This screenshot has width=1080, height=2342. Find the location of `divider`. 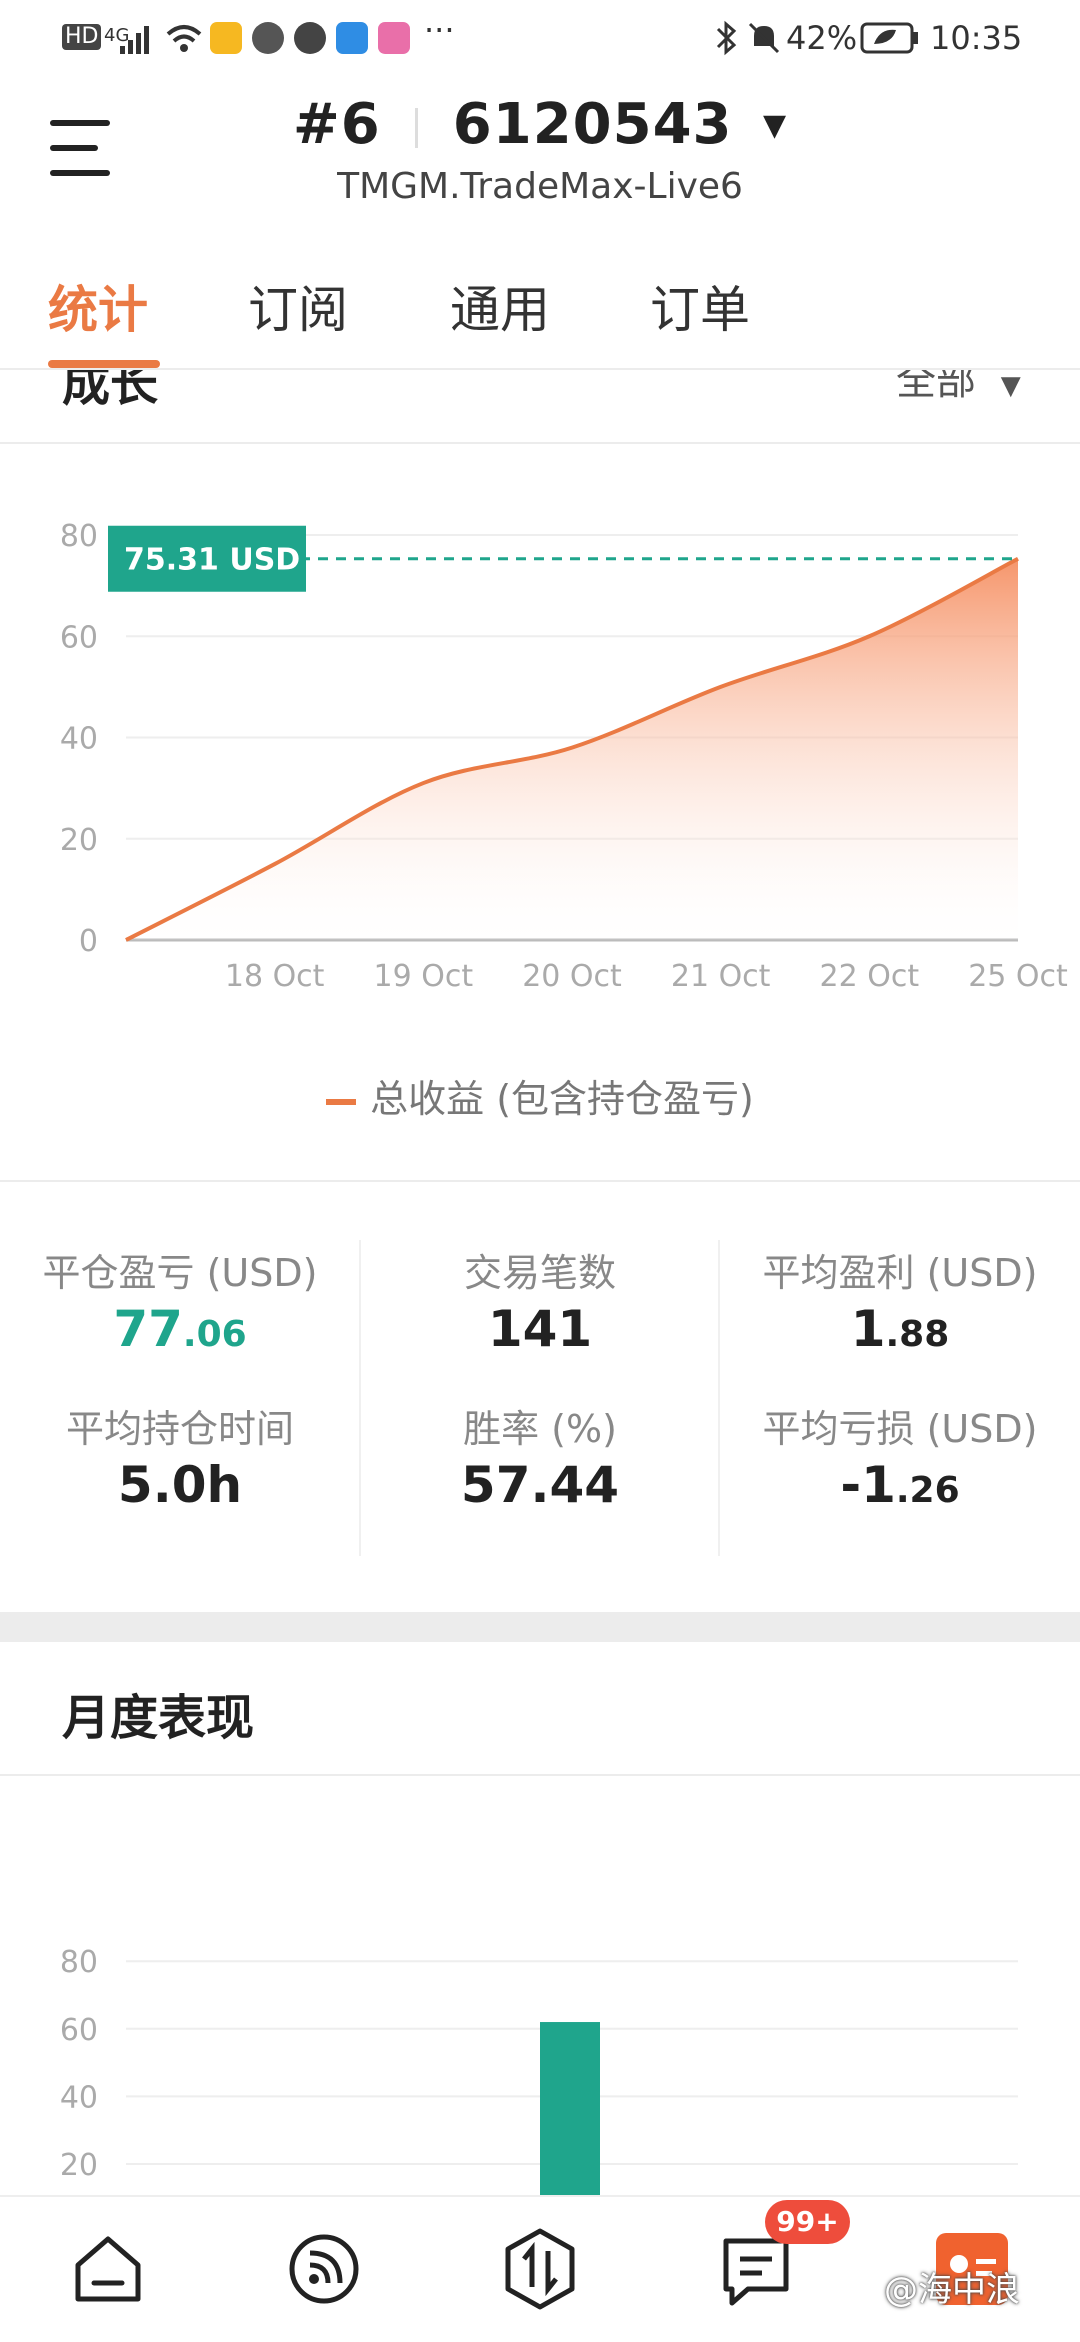

divider is located at coordinates (417, 127).